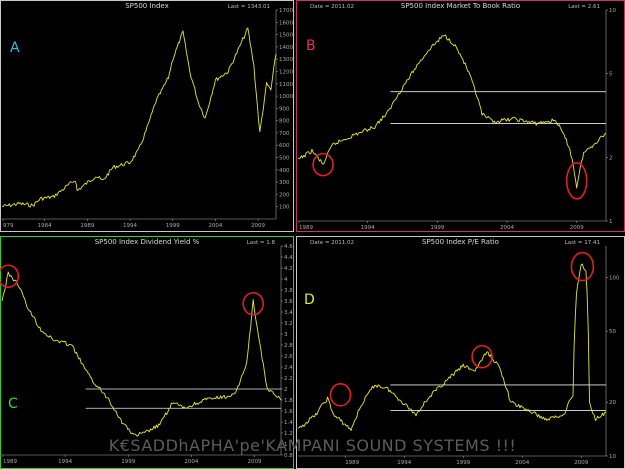 The width and height of the screenshot is (625, 469). Describe the element at coordinates (288, 357) in the screenshot. I see `y-tick-label: 2.6` at that location.